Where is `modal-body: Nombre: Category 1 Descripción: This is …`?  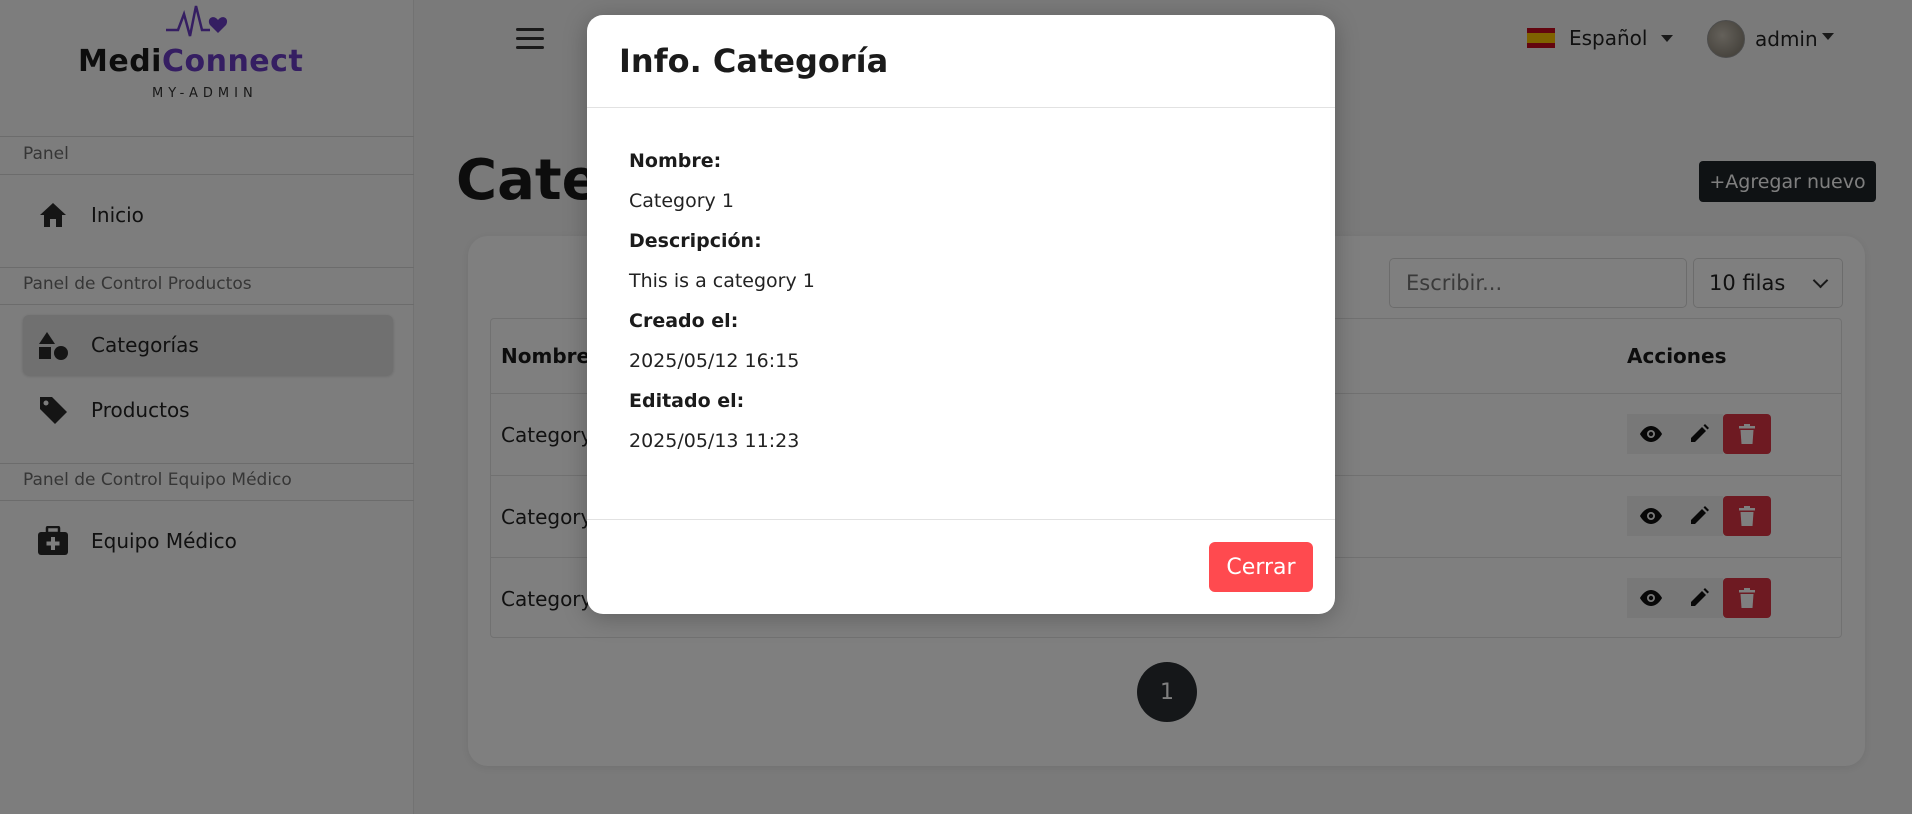 modal-body: Nombre: Category 1 Descripción: This is … is located at coordinates (722, 309).